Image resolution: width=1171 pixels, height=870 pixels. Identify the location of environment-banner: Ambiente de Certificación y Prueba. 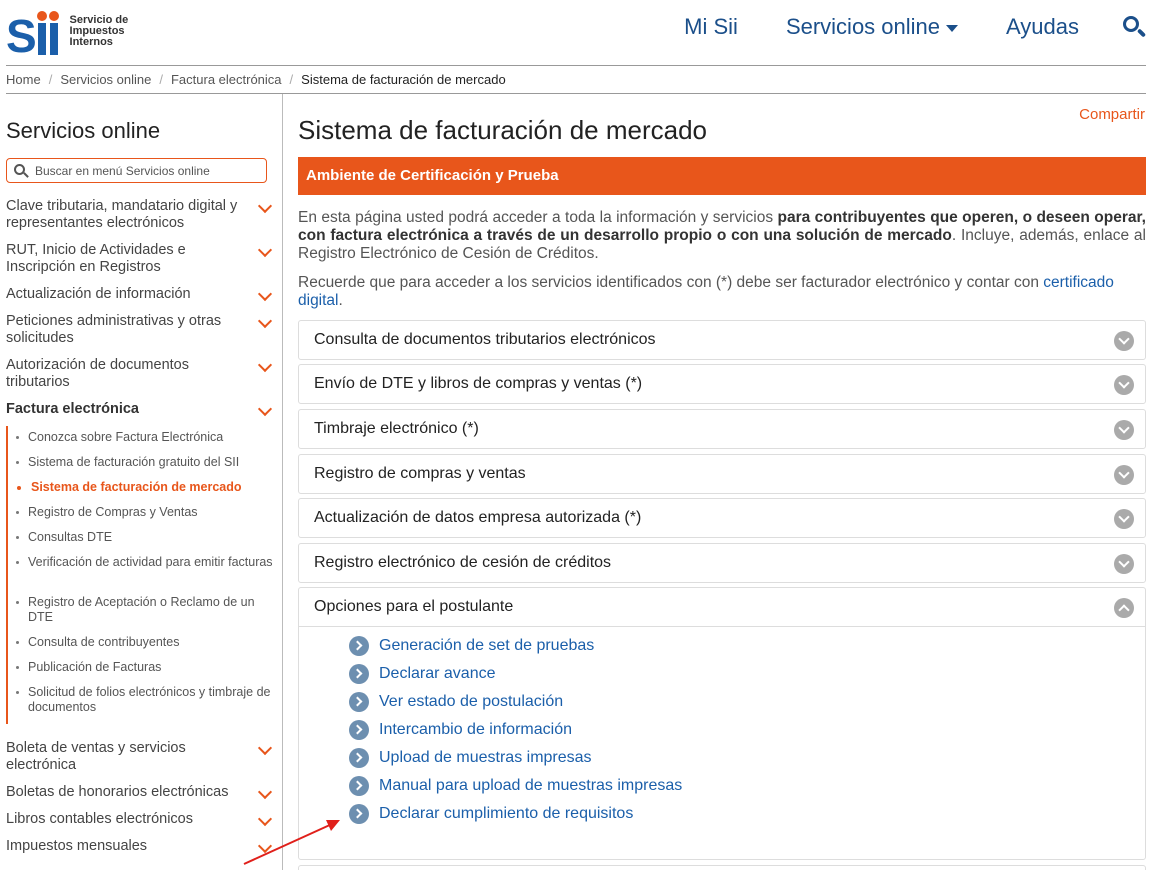
(722, 176).